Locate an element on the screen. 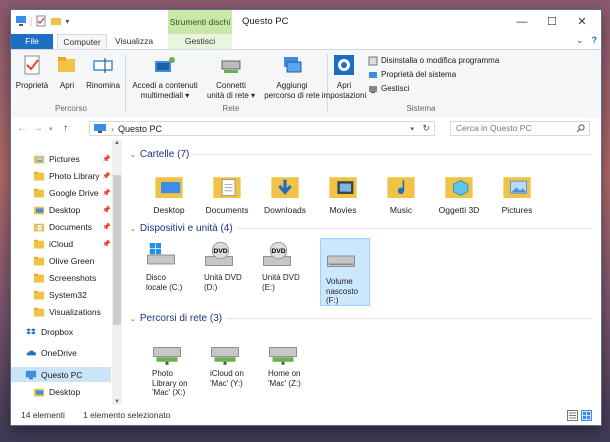 The image size is (610, 442). search-input: Cerca in Questo PC is located at coordinates (520, 128).